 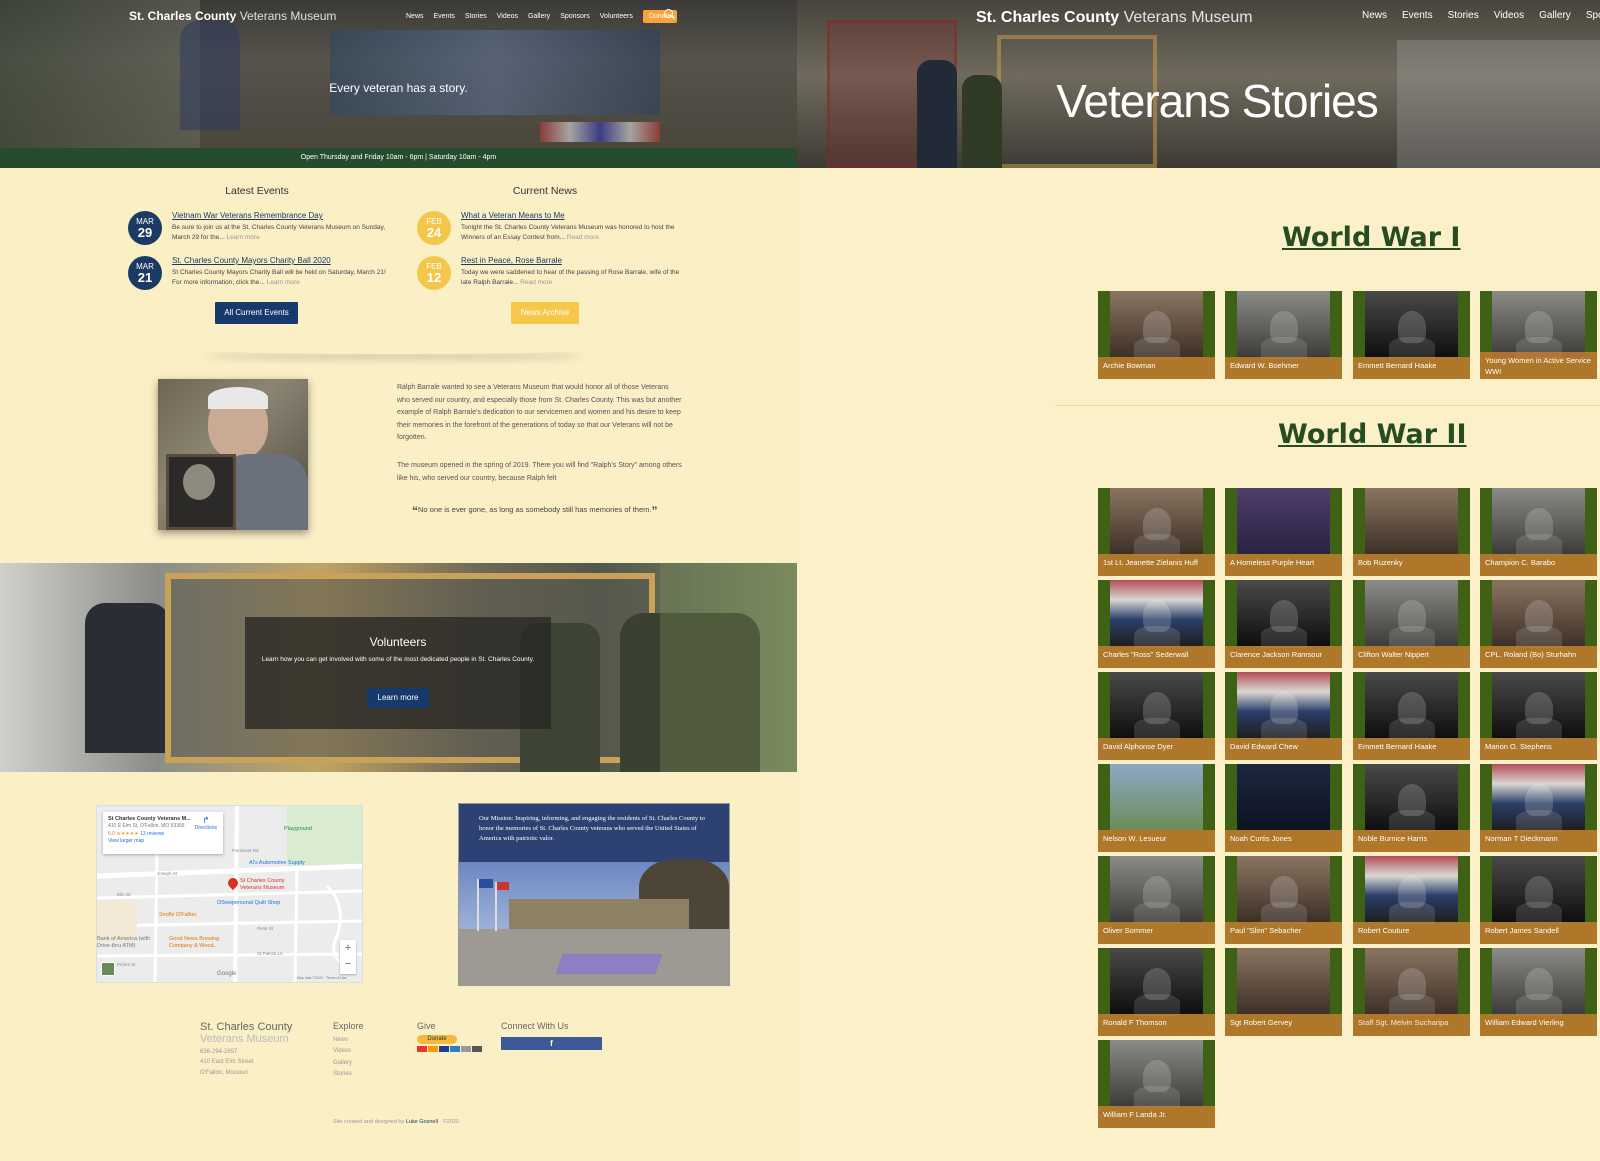 I want to click on veteran-card: Ronald F Thomson, so click(x=1156, y=992).